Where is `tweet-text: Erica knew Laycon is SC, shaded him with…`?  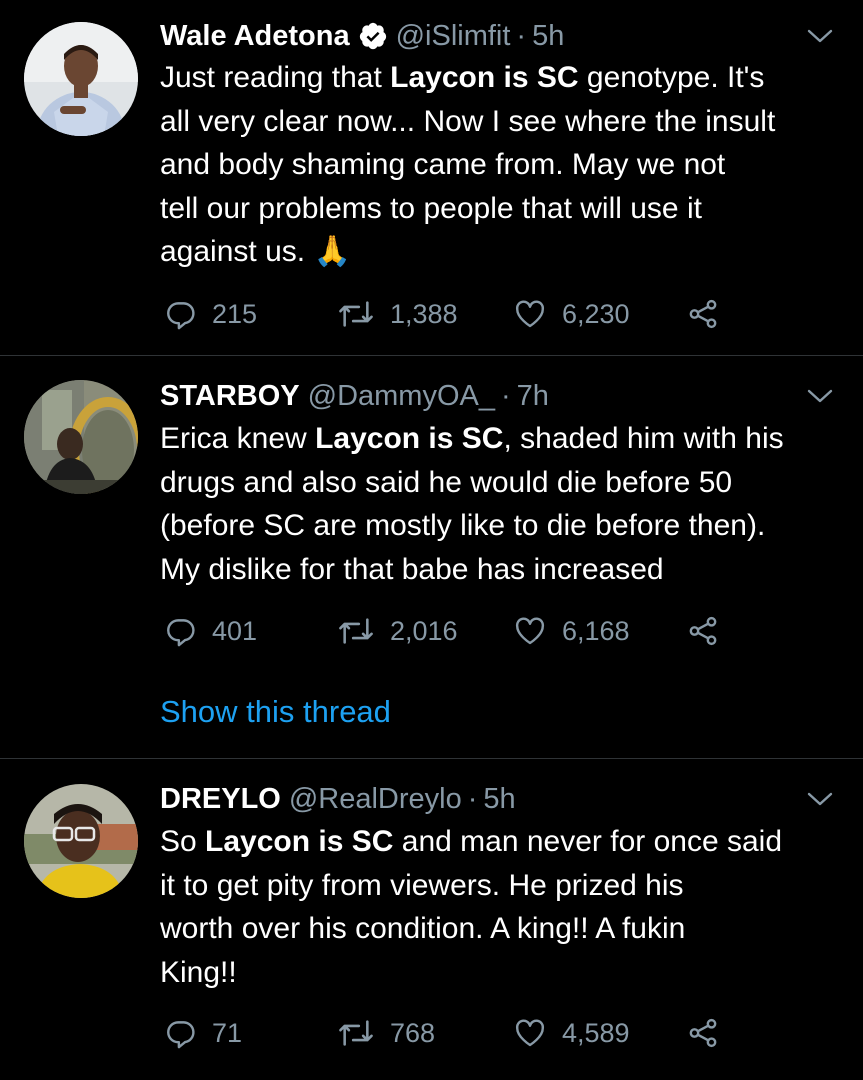 tweet-text: Erica knew Laycon is SC, shaded him with… is located at coordinates (505, 504).